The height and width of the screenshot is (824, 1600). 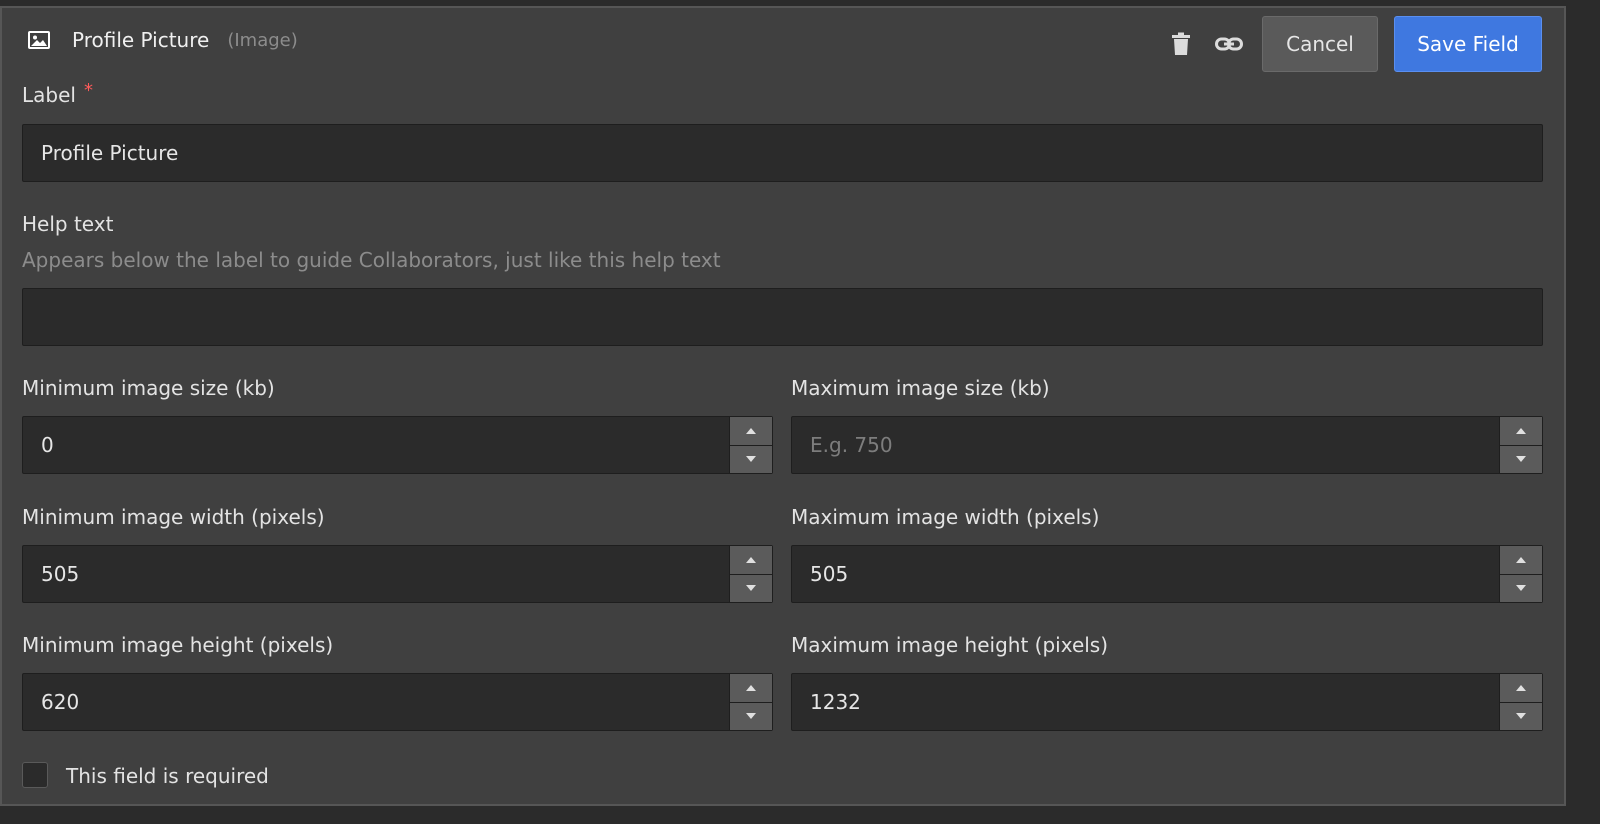 What do you see at coordinates (1320, 44) in the screenshot?
I see `cancel-button: Cancel` at bounding box center [1320, 44].